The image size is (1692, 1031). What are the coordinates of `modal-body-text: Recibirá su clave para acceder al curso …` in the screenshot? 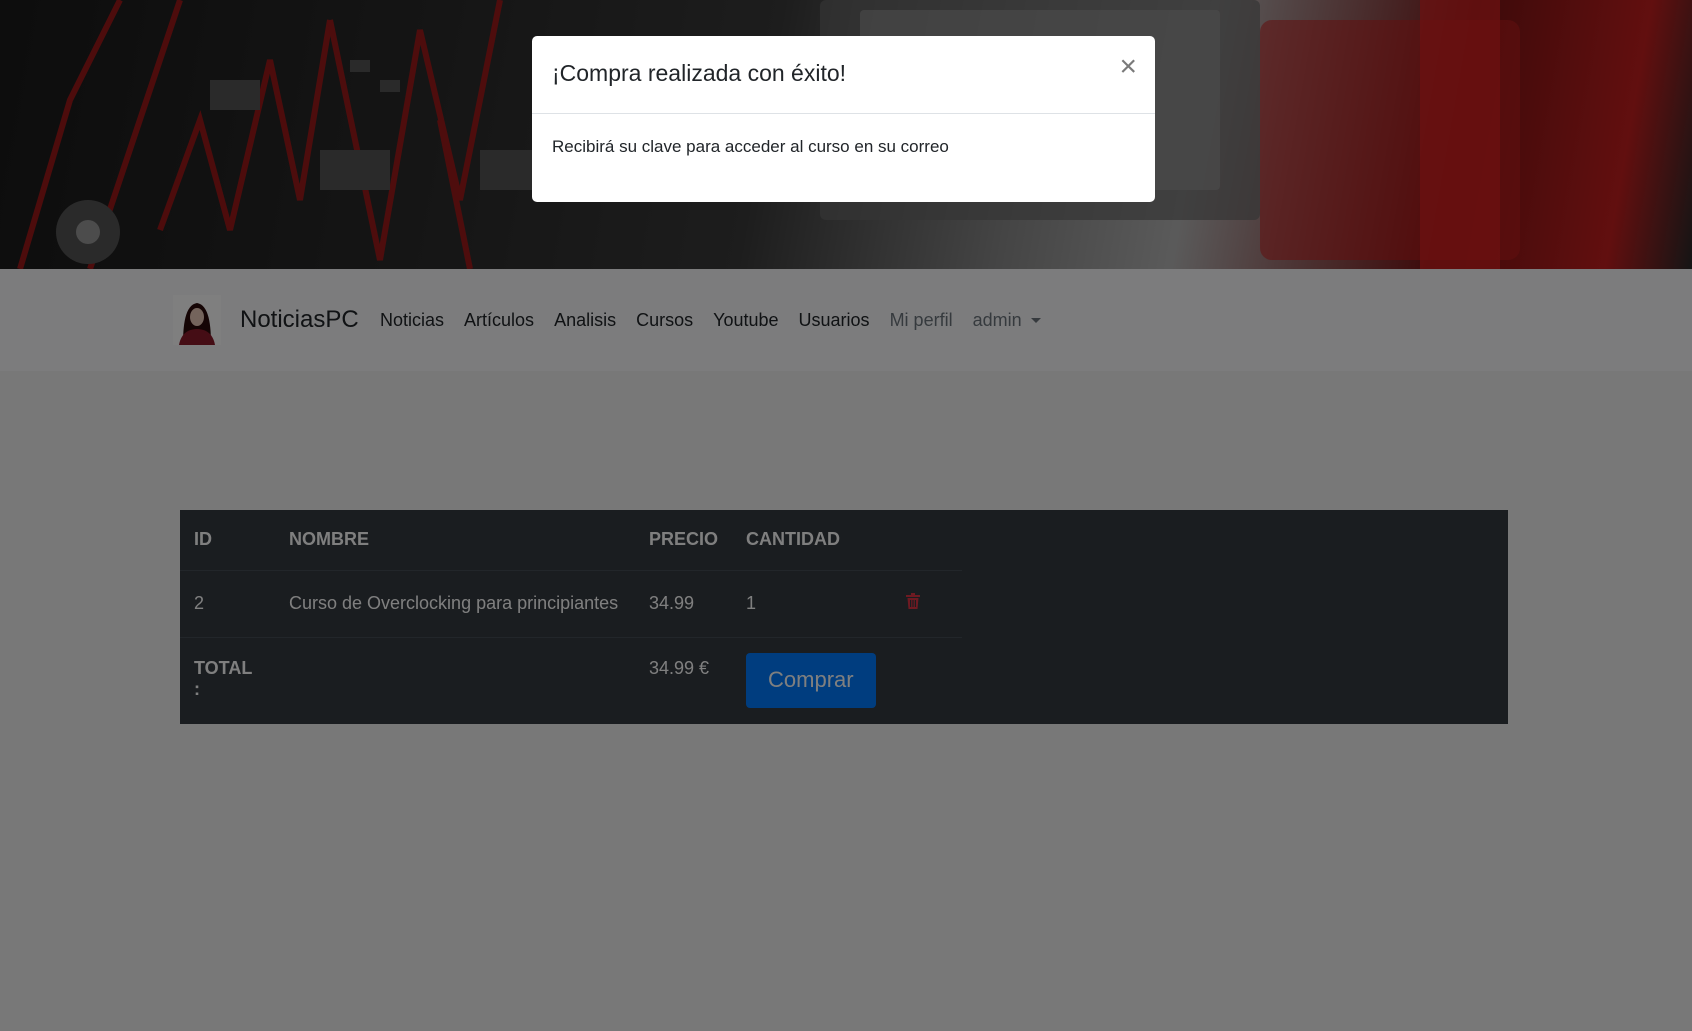 It's located at (750, 146).